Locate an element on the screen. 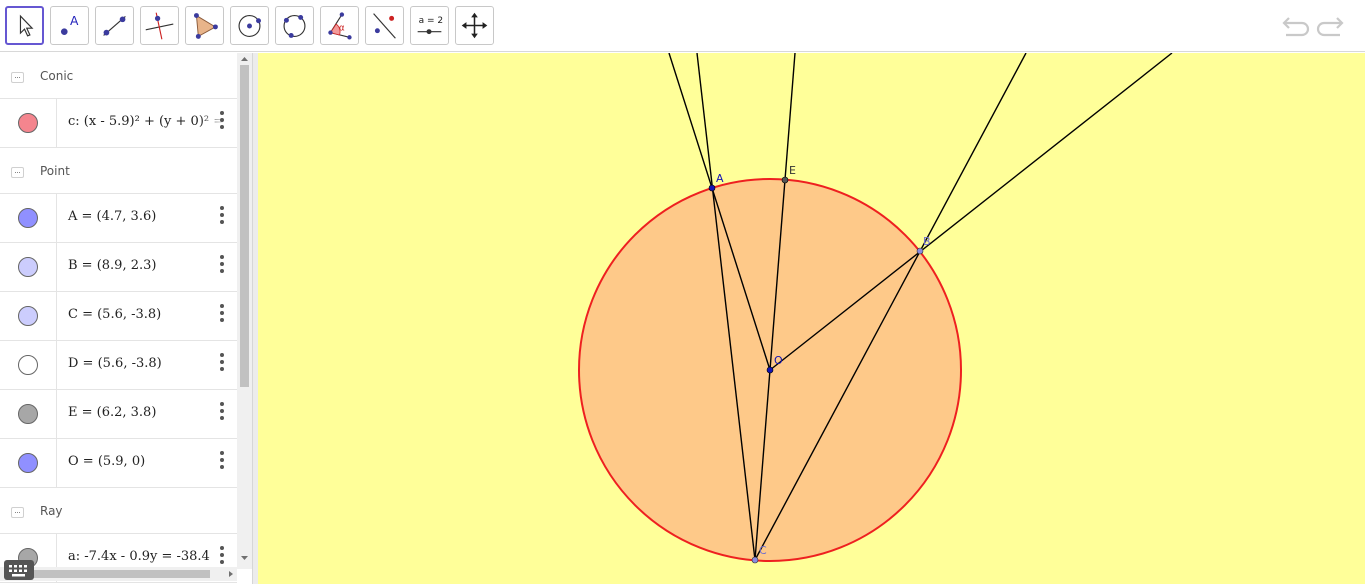 This screenshot has height=584, width=1365. point-B is located at coordinates (920, 251).